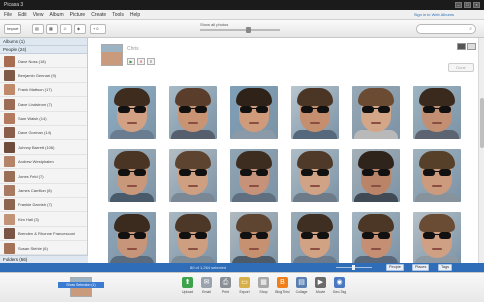 The height and width of the screenshot is (302, 484). I want to click on person-name: Chris, so click(133, 49).